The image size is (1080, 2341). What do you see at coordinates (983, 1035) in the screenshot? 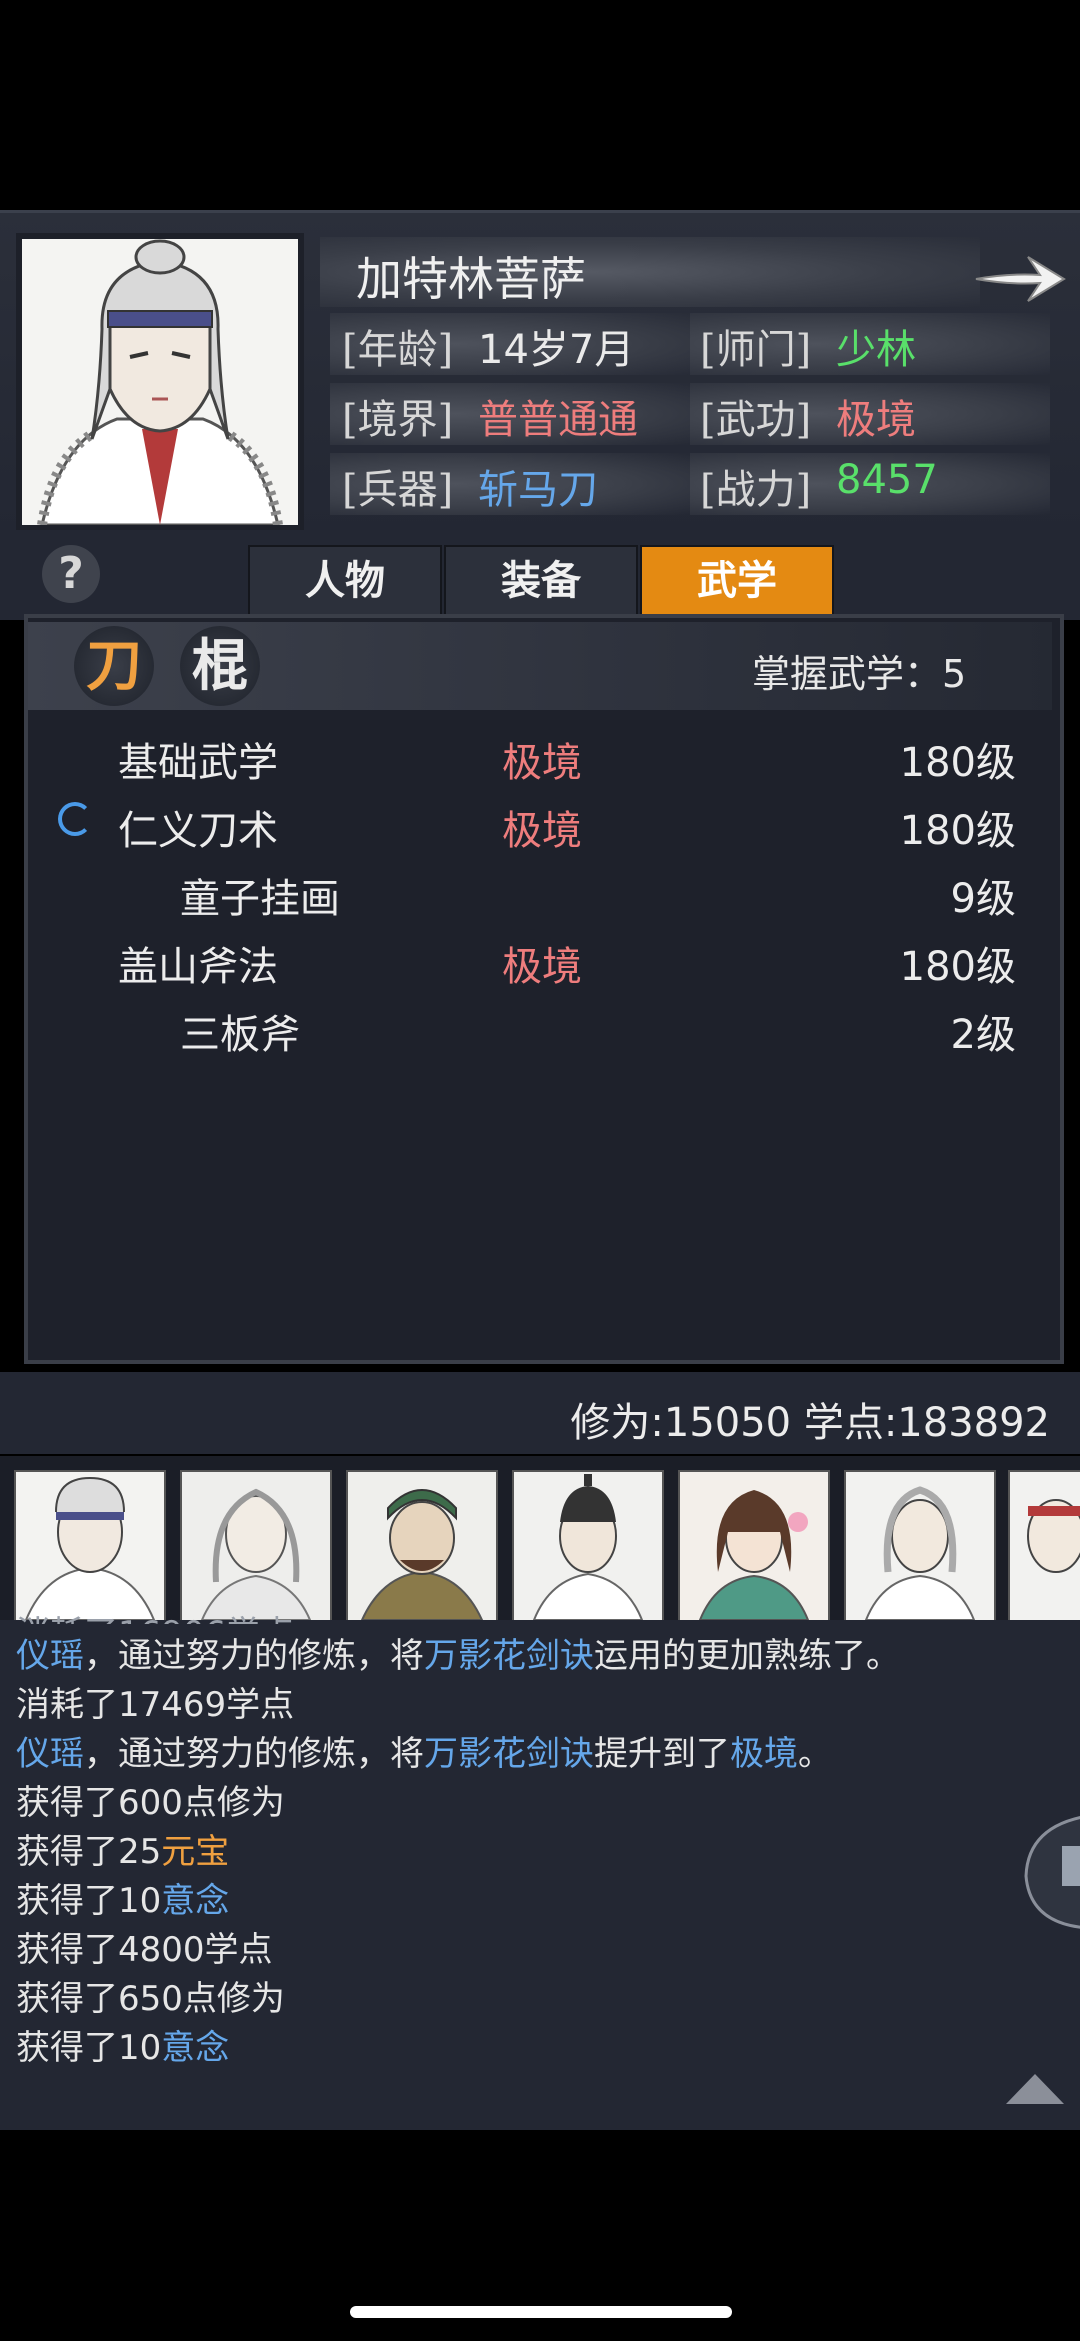
I see `skill-level: 2级` at bounding box center [983, 1035].